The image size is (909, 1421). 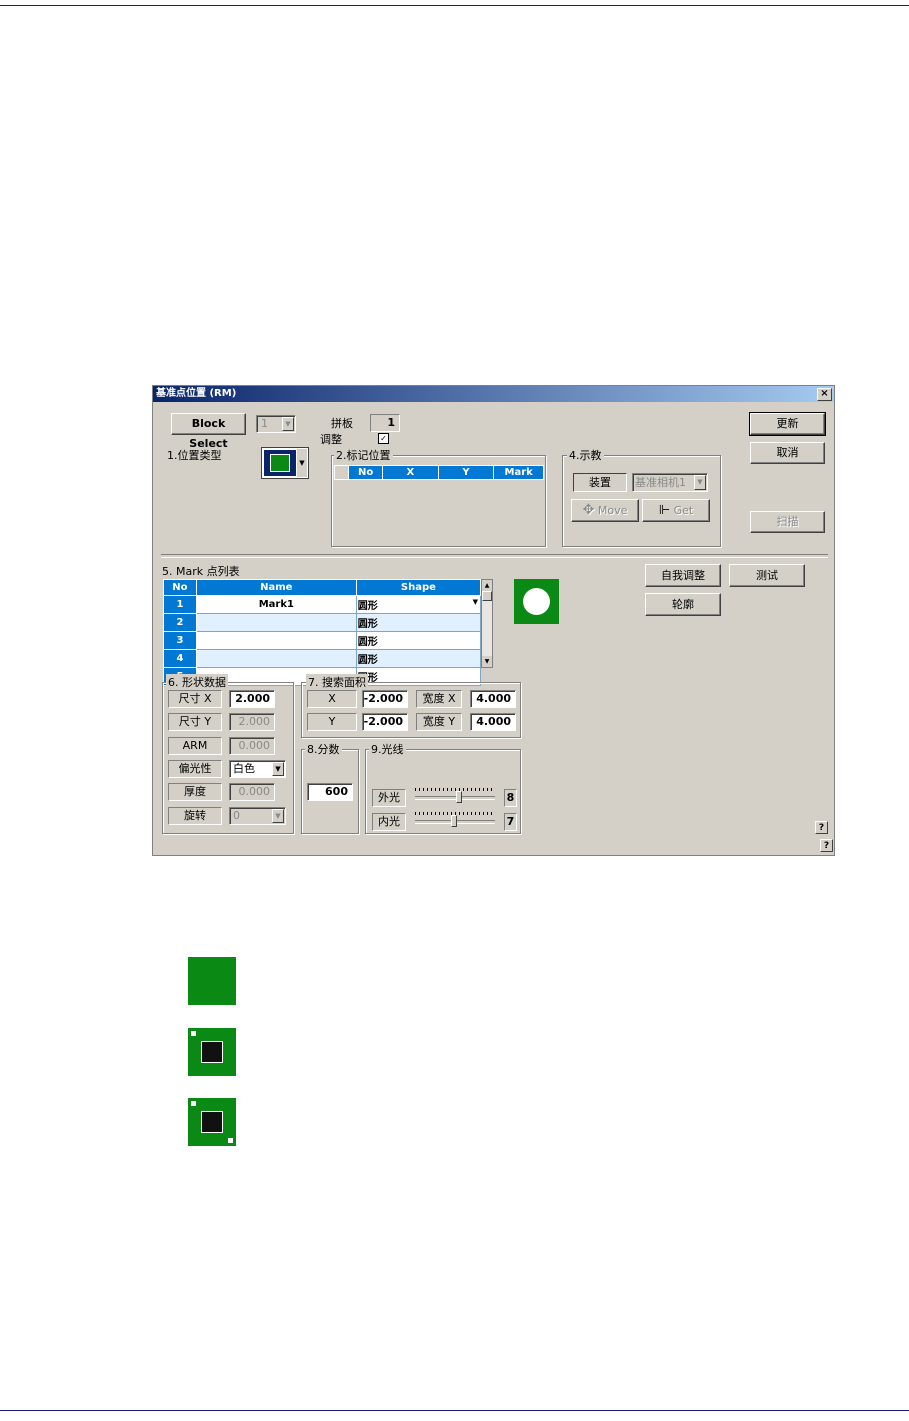 I want to click on search-area-title: 7. 搜索面积, so click(x=337, y=682).